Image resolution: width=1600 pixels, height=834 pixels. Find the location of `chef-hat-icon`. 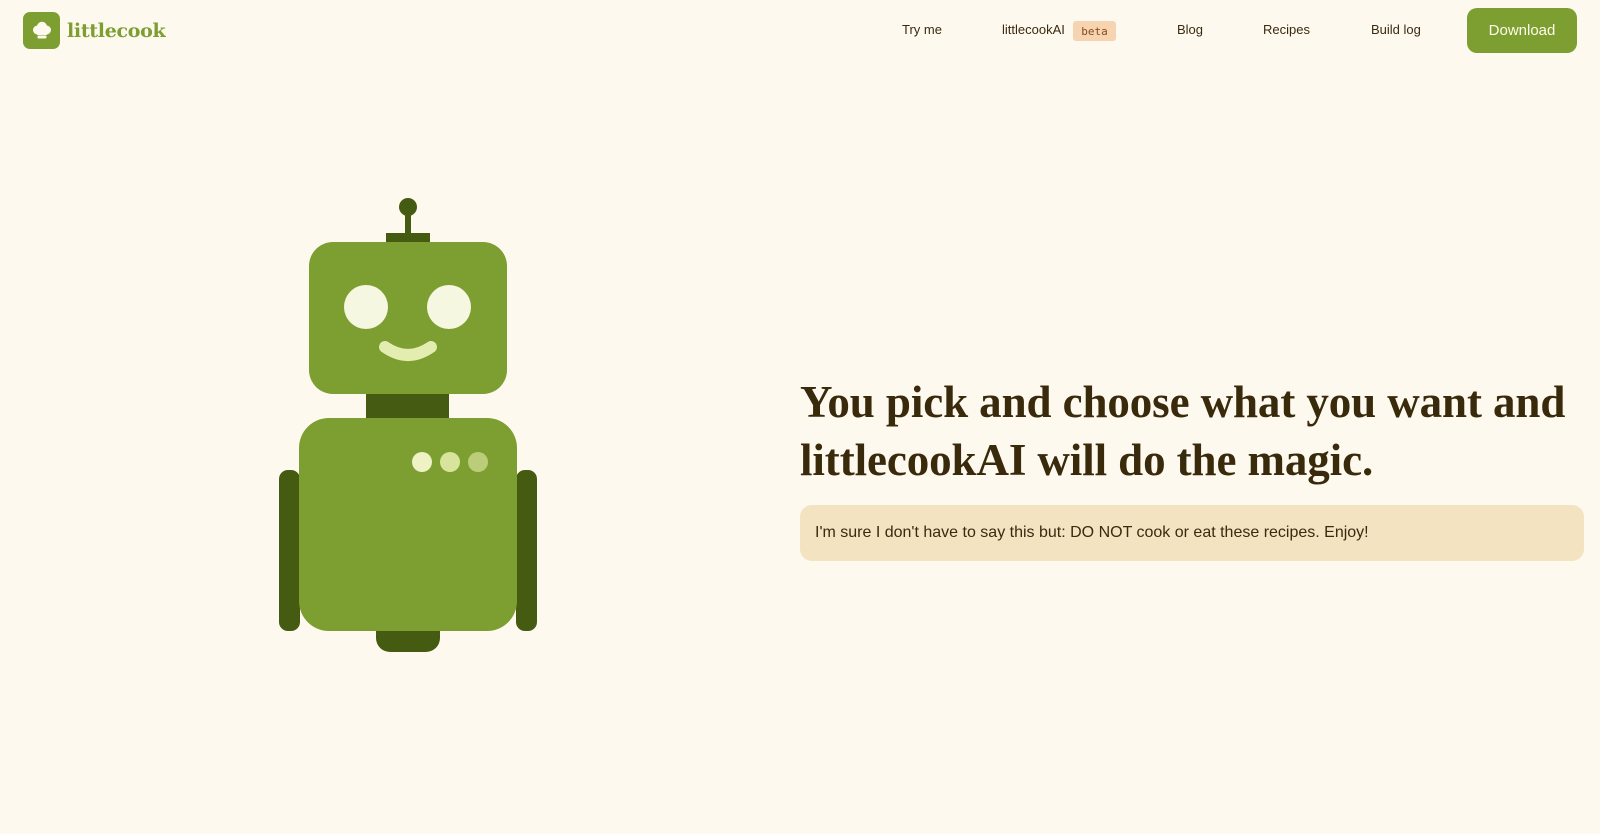

chef-hat-icon is located at coordinates (41, 30).